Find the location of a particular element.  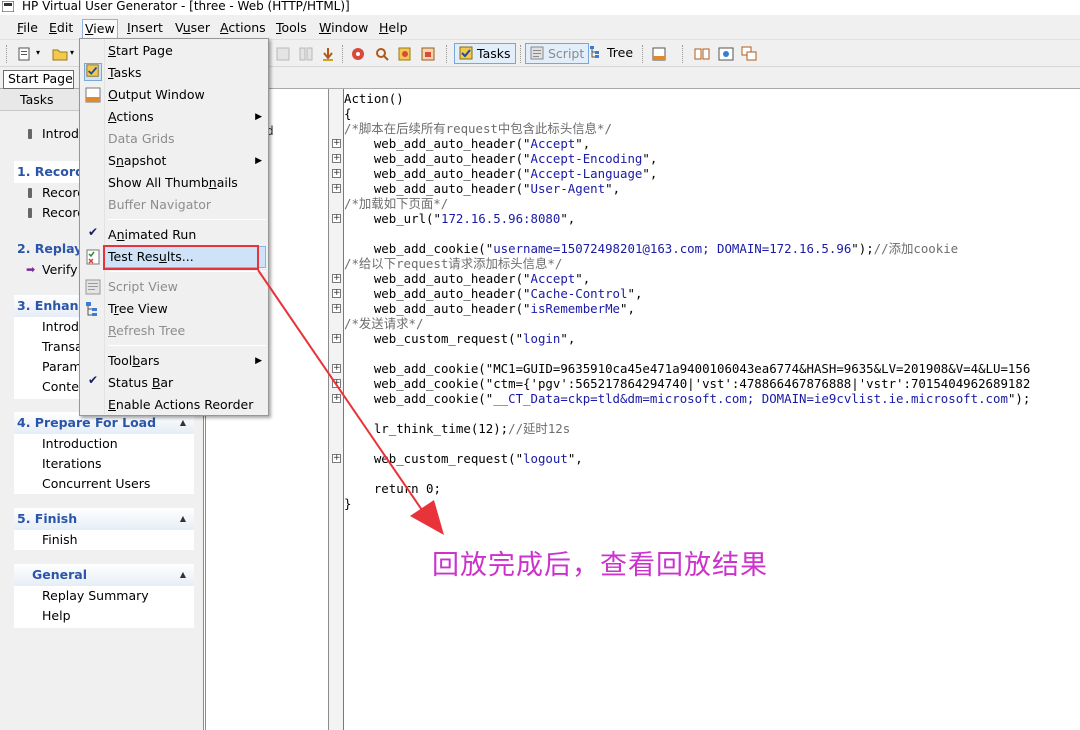

submenu-arrow-icon: ▶ is located at coordinates (258, 361).